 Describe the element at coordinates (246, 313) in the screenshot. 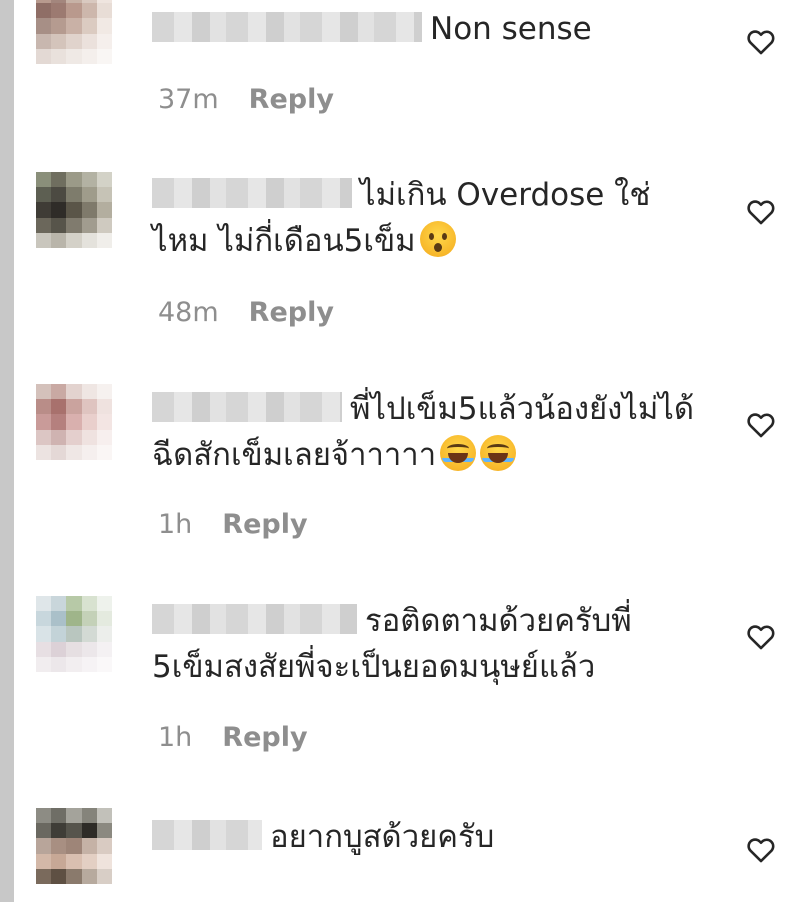

I see `comment-meta: 48m Reply` at that location.